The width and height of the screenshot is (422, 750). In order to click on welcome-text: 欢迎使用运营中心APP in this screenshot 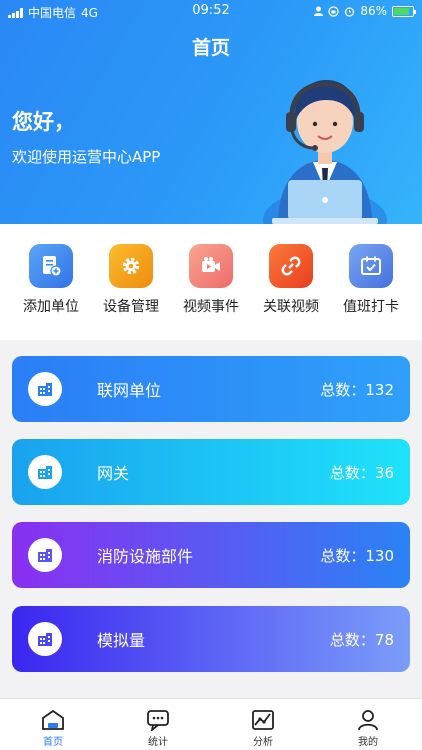, I will do `click(86, 157)`.